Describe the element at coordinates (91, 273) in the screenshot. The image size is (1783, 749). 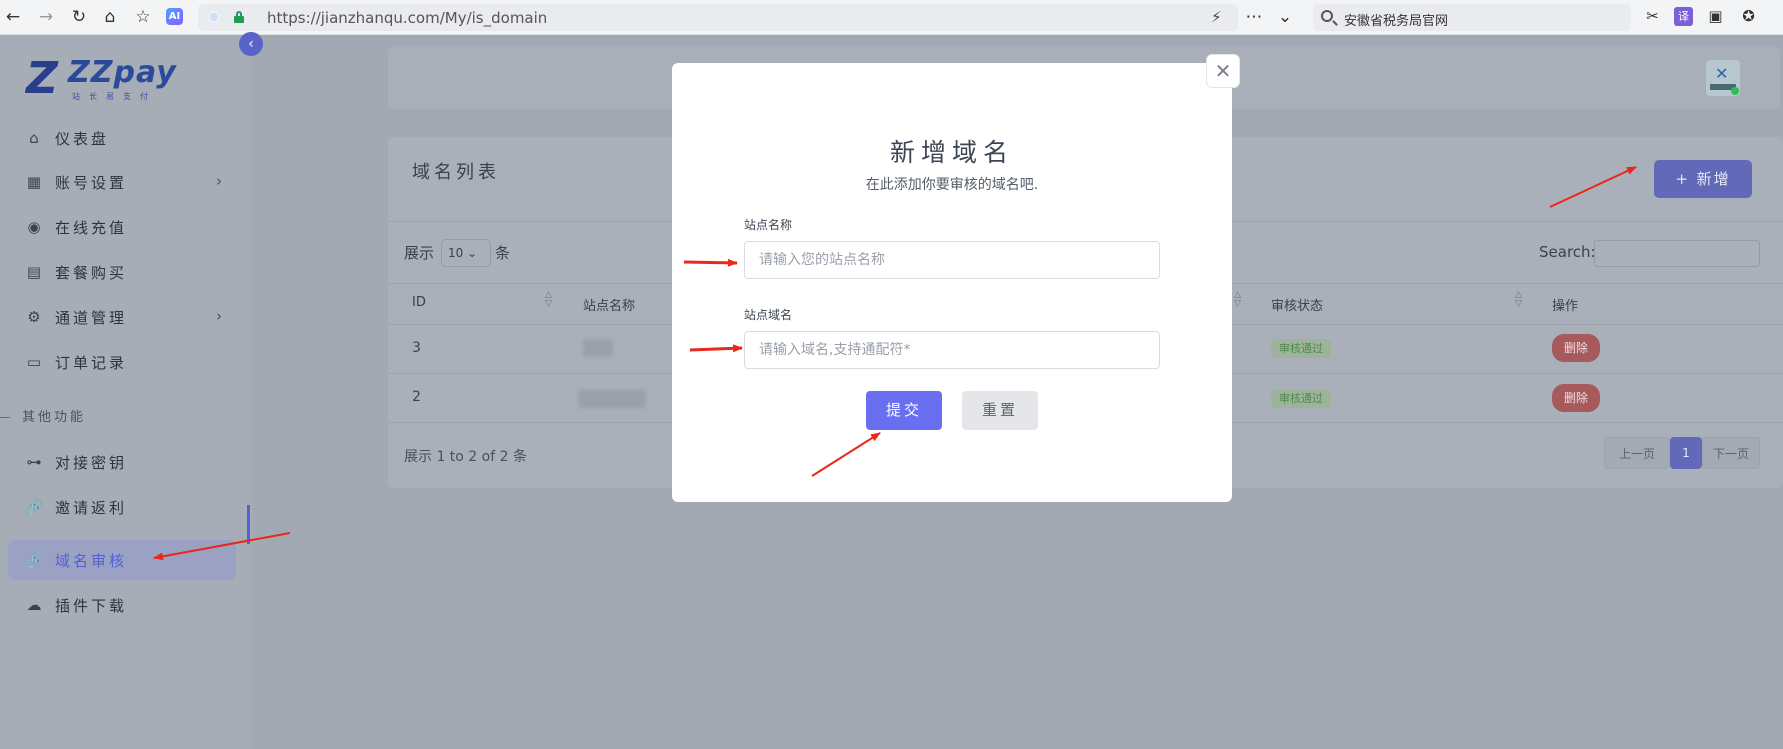
I see `sidebar-item-label: 套餐购买` at that location.